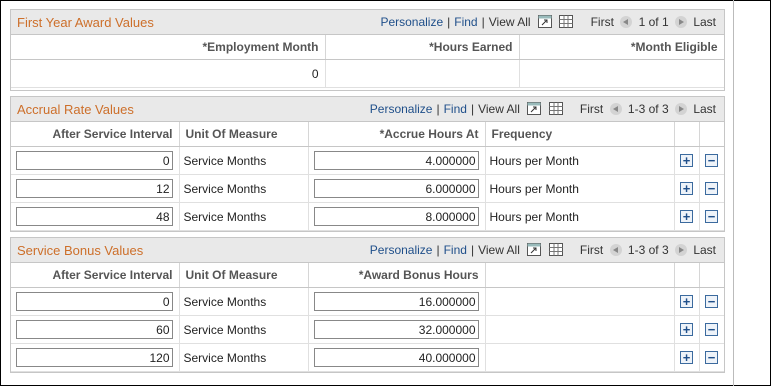 Image resolution: width=771 pixels, height=386 pixels. What do you see at coordinates (244, 275) in the screenshot?
I see `col-unit-of-measure: Unit Of Measure` at bounding box center [244, 275].